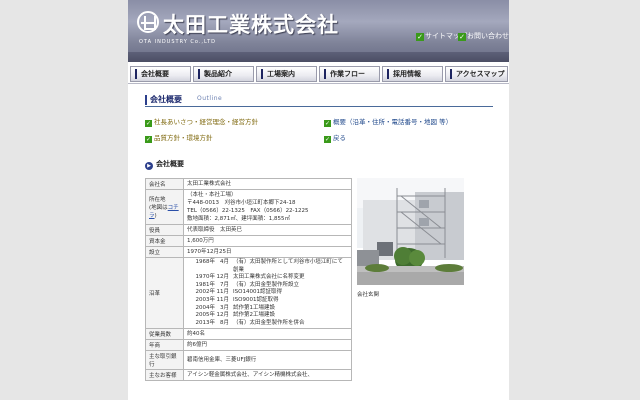 This screenshot has height=400, width=640. Describe the element at coordinates (267, 252) in the screenshot. I see `row-value: 1970年12月25日` at that location.